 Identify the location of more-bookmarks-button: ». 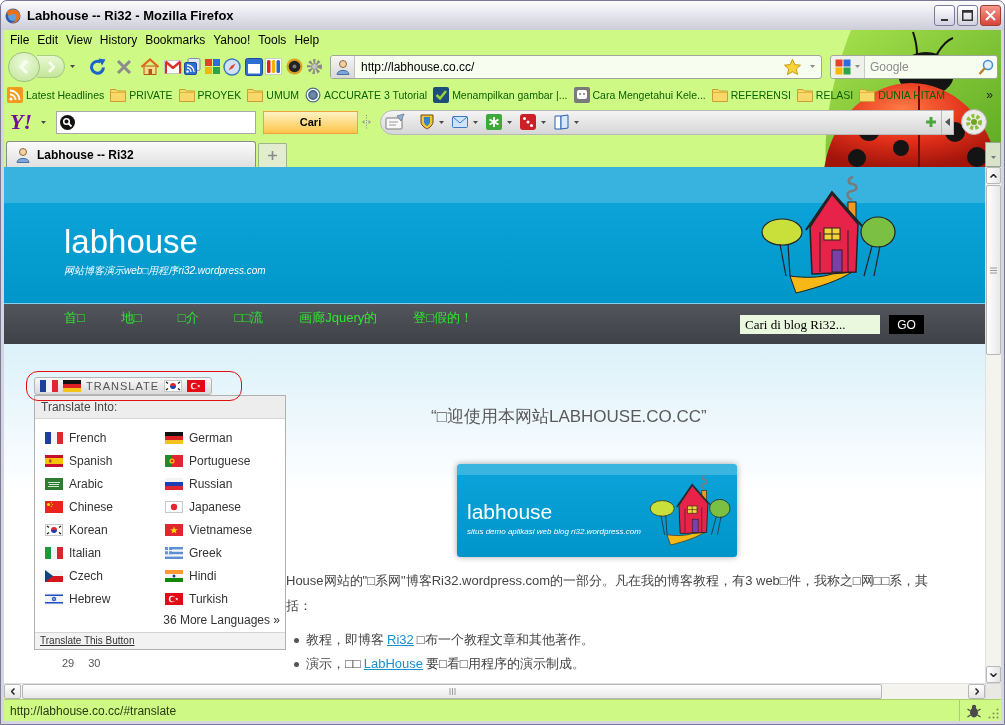
(989, 95).